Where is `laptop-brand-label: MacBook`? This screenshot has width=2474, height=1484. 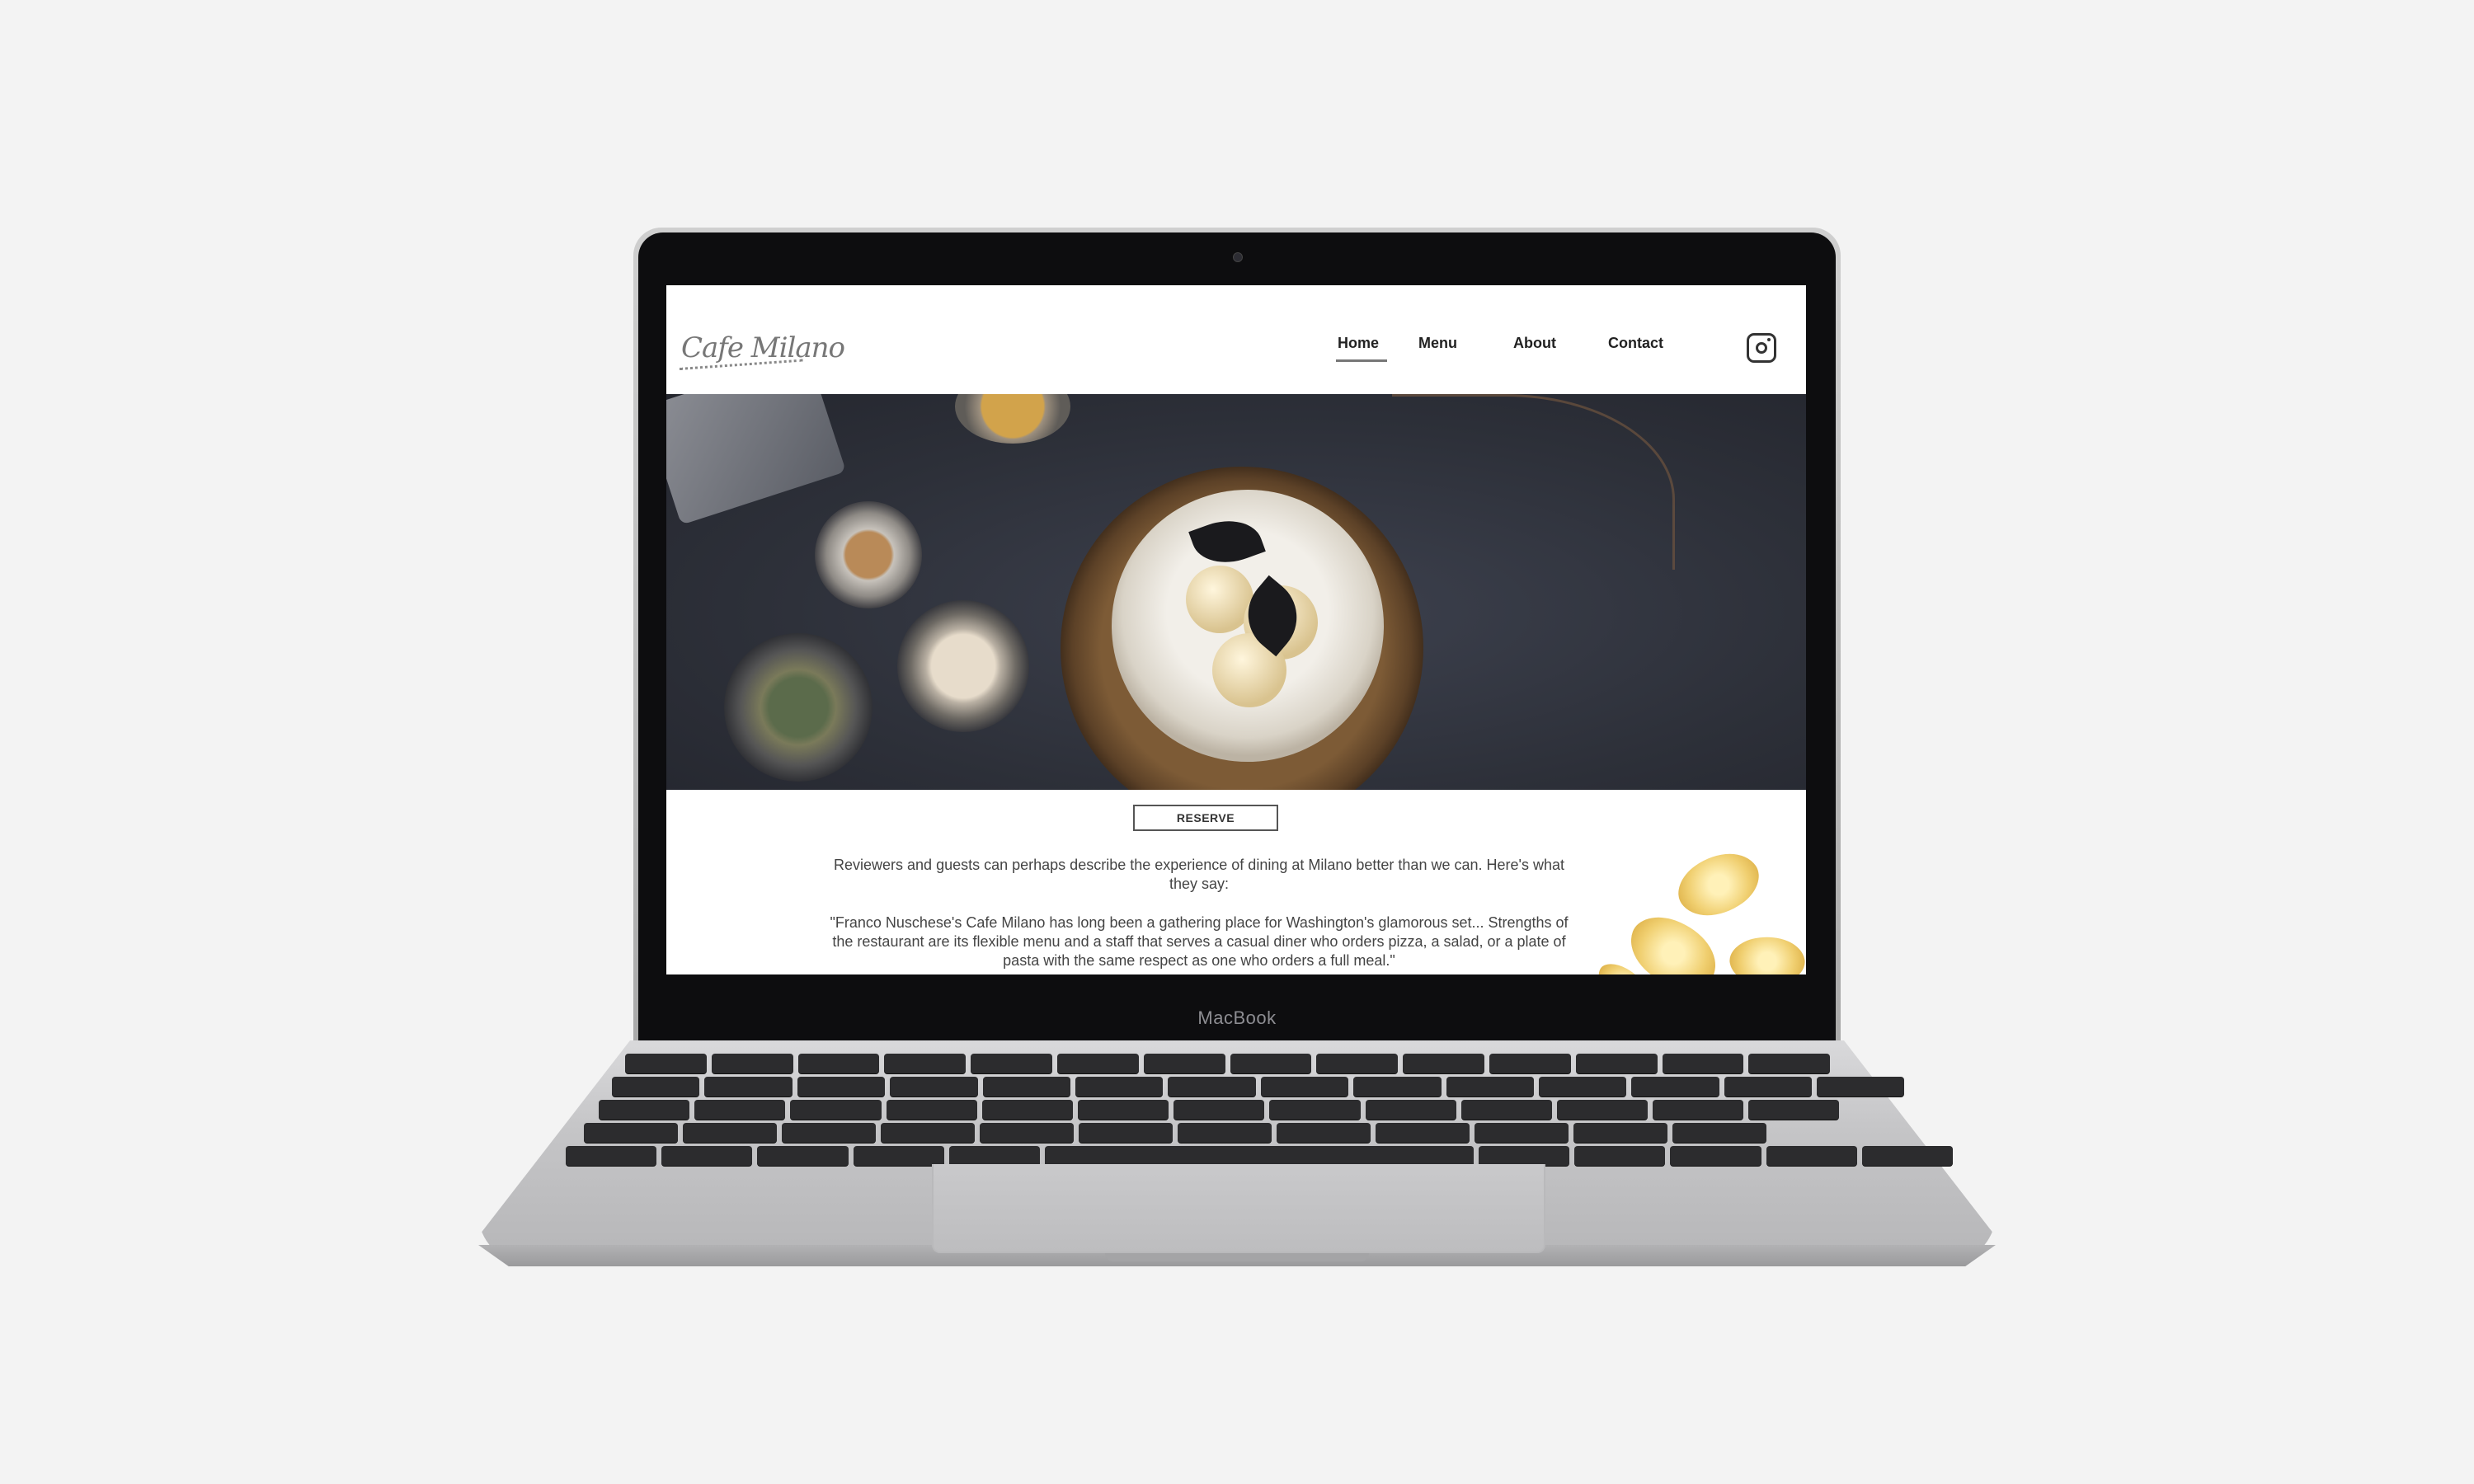
laptop-brand-label: MacBook is located at coordinates (1237, 1017).